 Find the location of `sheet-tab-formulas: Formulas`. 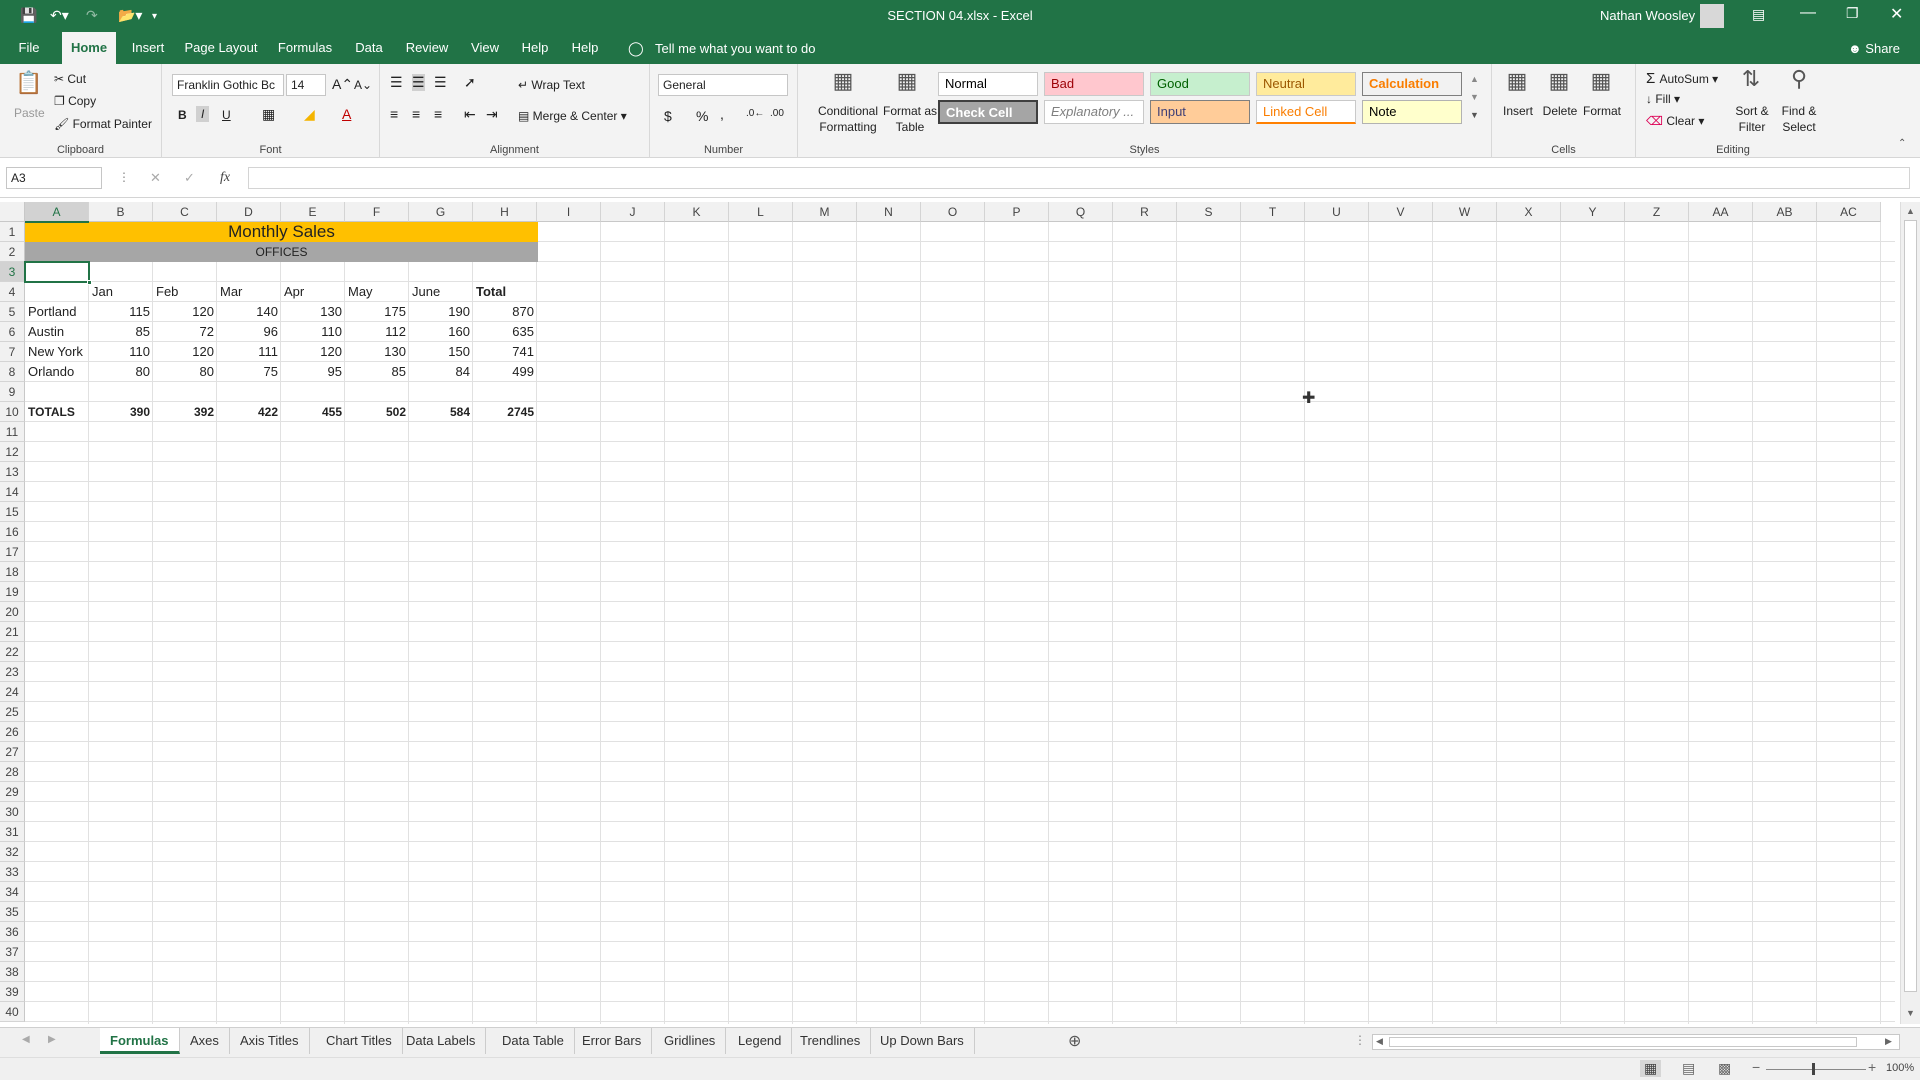

sheet-tab-formulas: Formulas is located at coordinates (140, 1041).